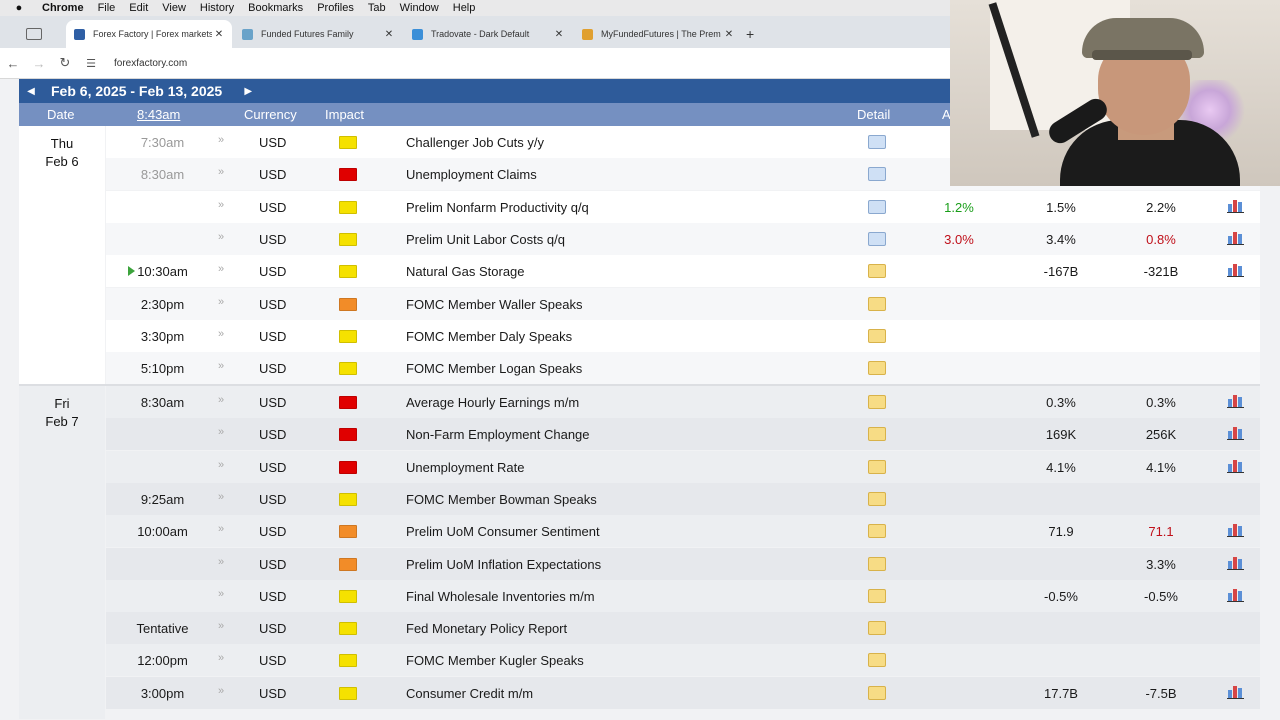 Image resolution: width=1280 pixels, height=720 pixels. Describe the element at coordinates (488, 34) in the screenshot. I see `tab-tradovate: Tradovate - Dark Default ✕` at that location.